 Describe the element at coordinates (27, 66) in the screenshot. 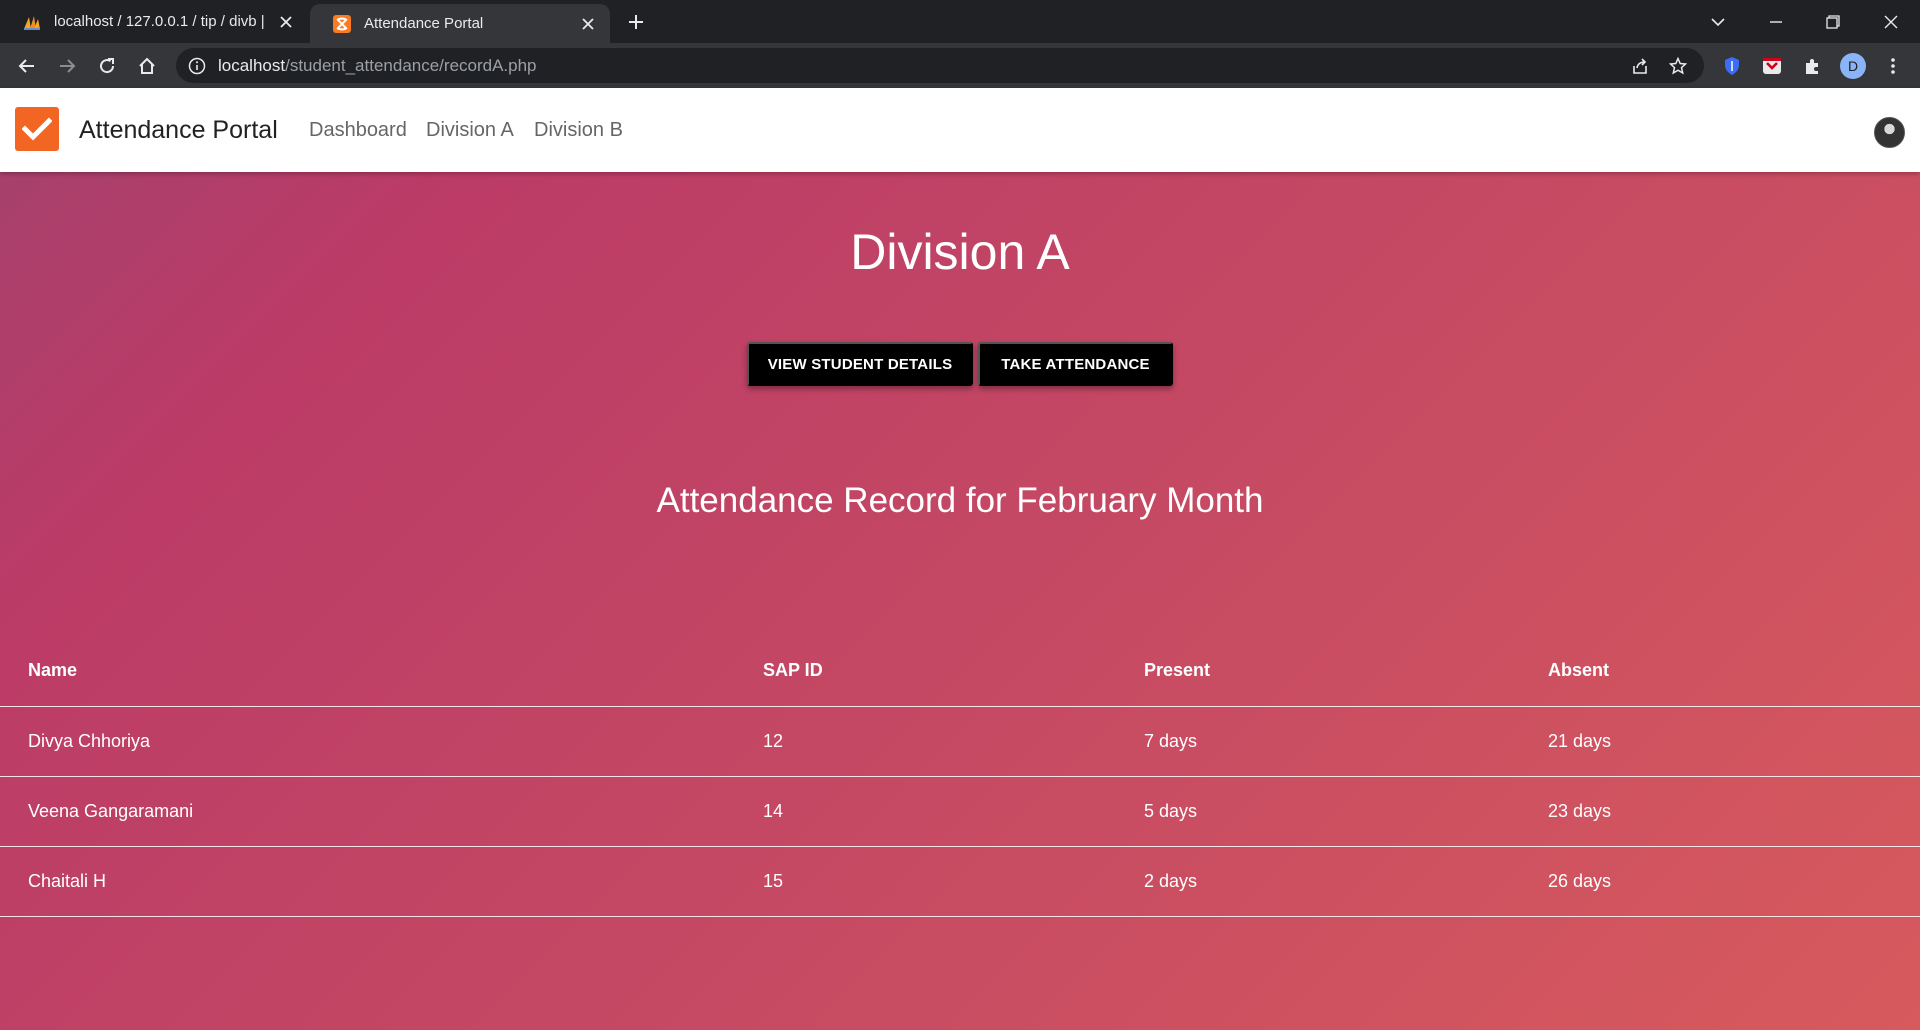

I see `back-arrow-icon` at that location.